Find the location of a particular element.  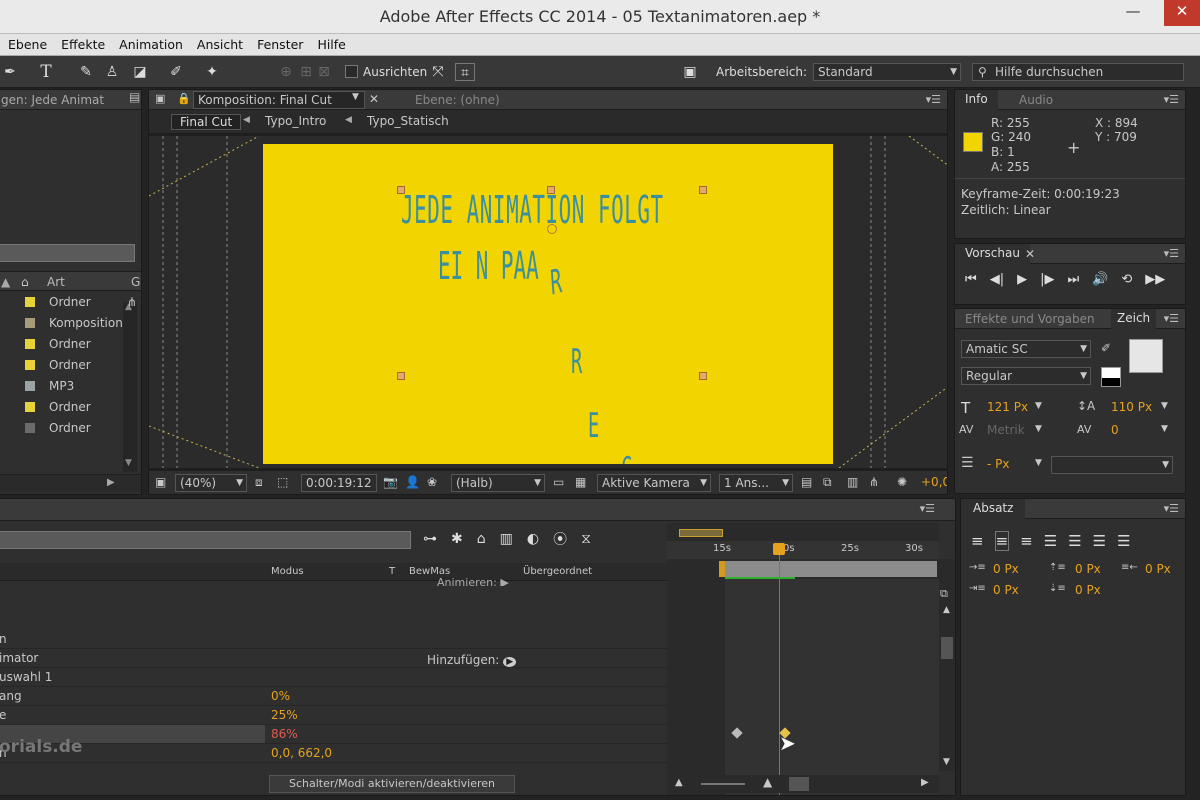

last-frame-icon: ⏭ is located at coordinates (1073, 279).